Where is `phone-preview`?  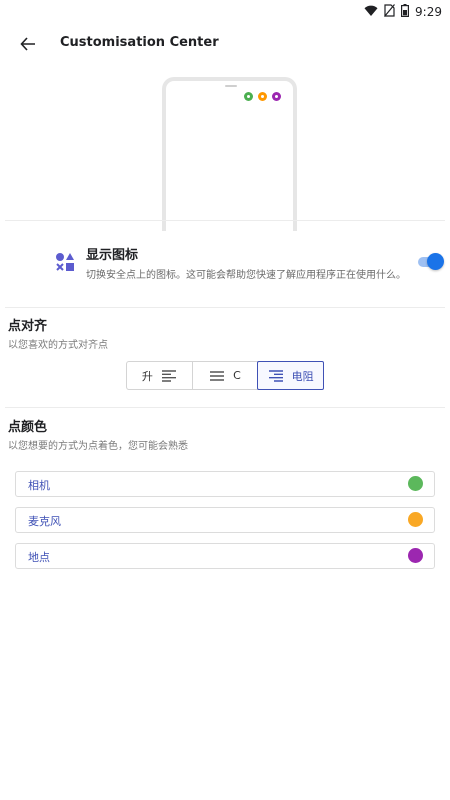
phone-preview is located at coordinates (229, 154).